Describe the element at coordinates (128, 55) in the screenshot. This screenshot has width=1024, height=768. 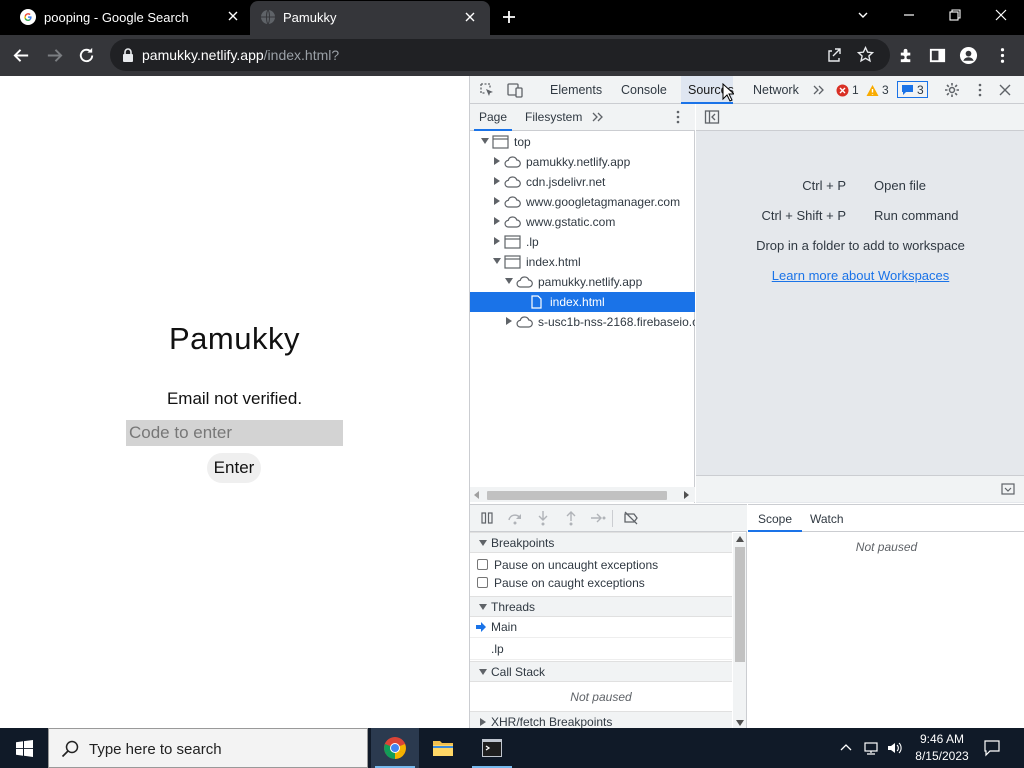
I see `lock-icon` at that location.